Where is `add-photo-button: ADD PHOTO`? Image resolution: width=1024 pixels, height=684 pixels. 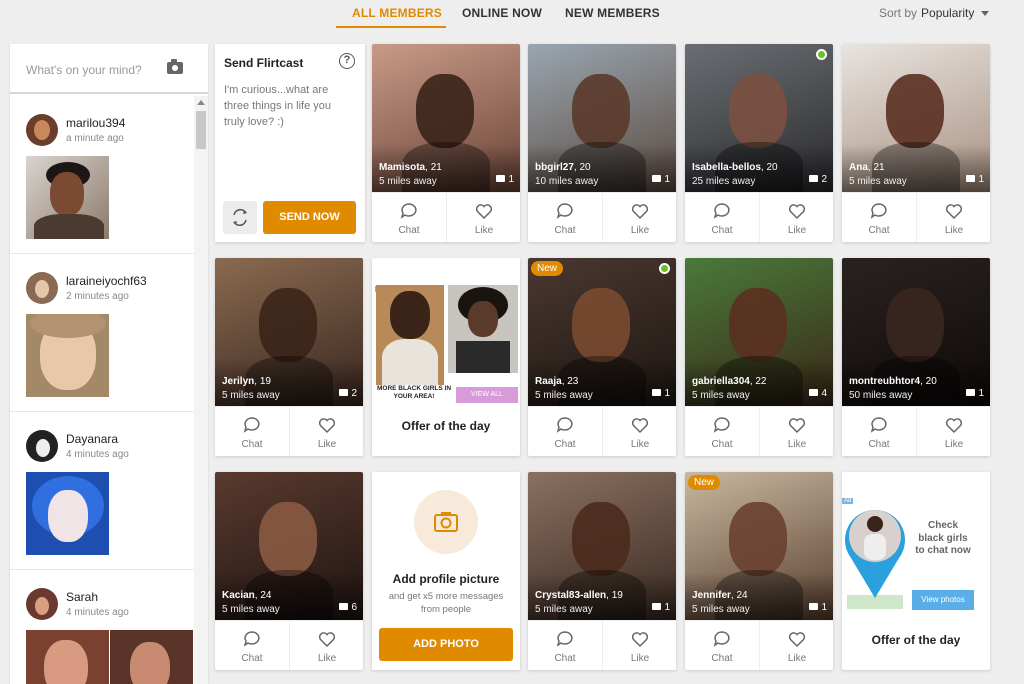
add-photo-button: ADD PHOTO is located at coordinates (446, 644).